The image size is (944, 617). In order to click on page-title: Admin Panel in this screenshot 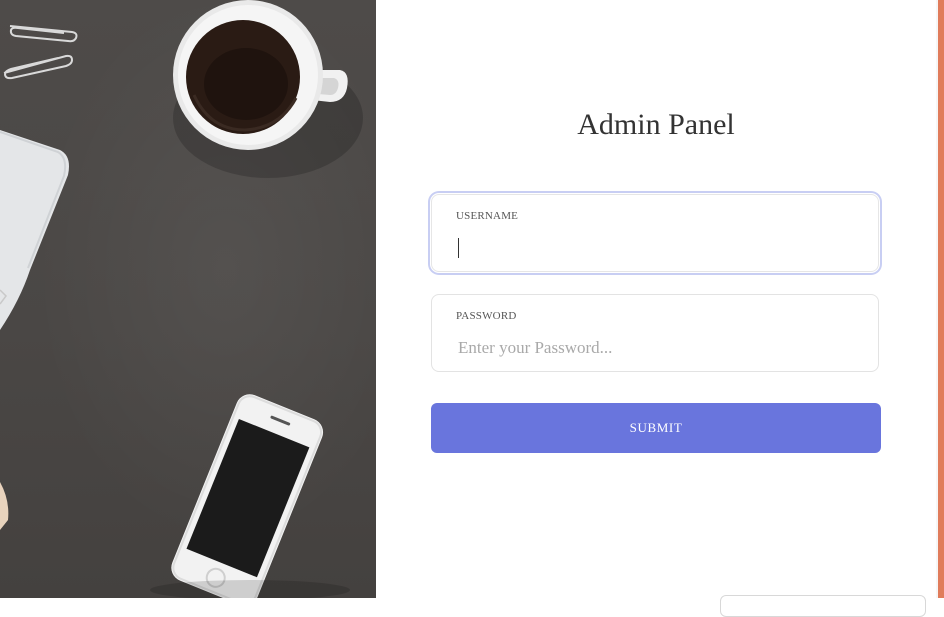, I will do `click(656, 124)`.